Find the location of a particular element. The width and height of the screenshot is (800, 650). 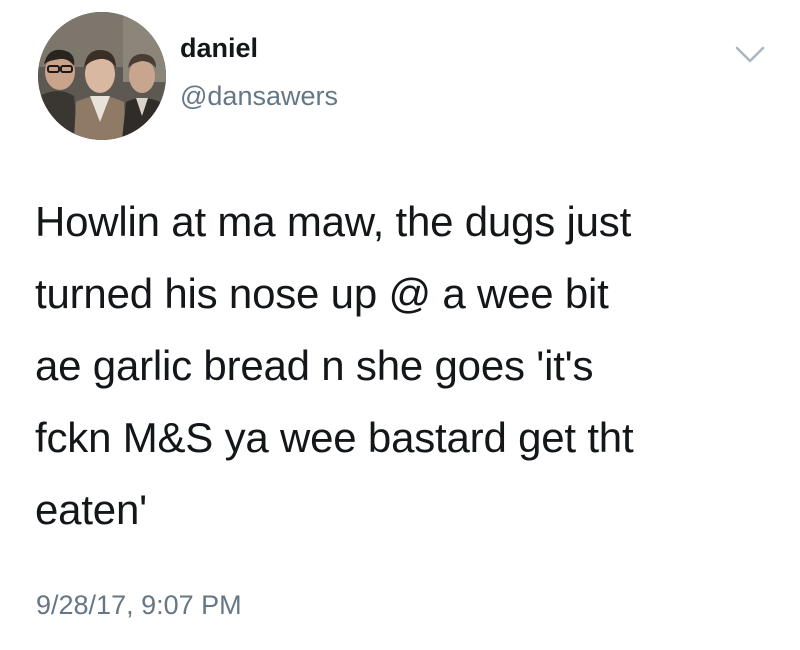

avatar-photo is located at coordinates (102, 76).